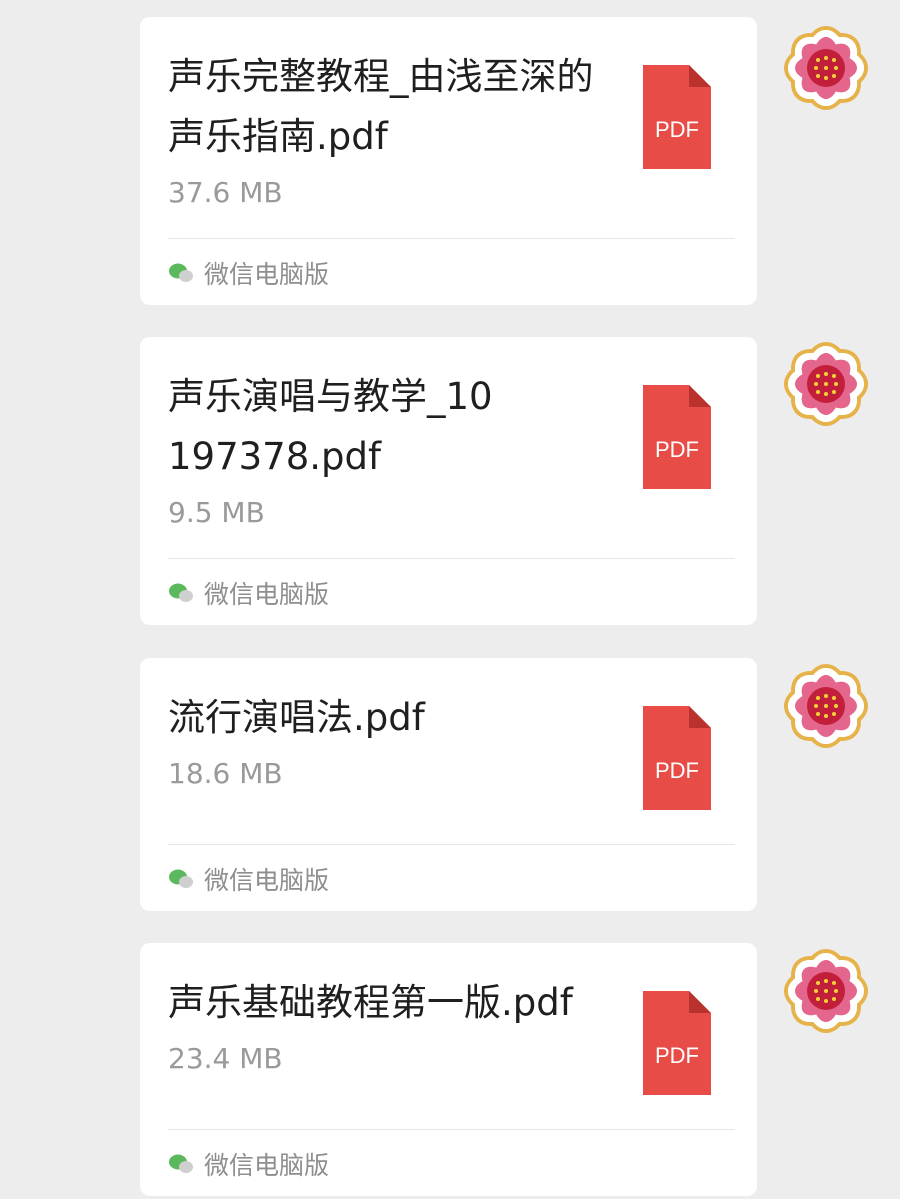  I want to click on file-name: 声乐完整教程_由浅至深的声乐指南.pdf, so click(381, 106).